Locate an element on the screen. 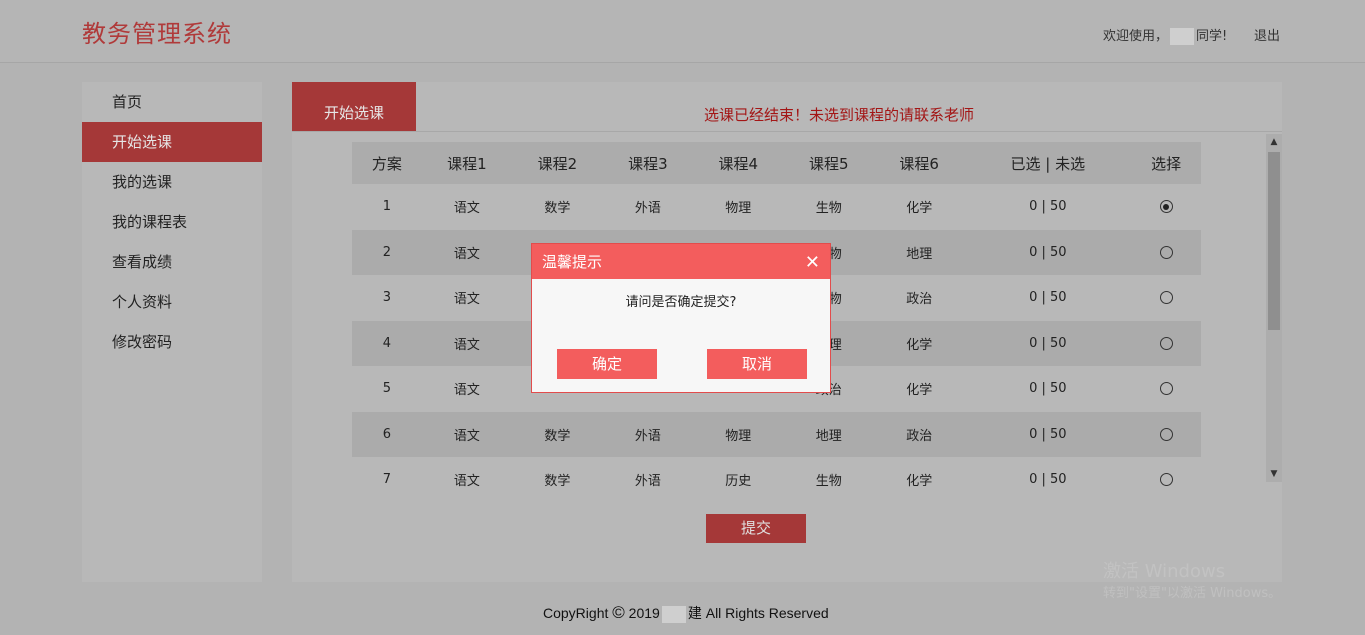 Image resolution: width=1365 pixels, height=635 pixels. table-row: 7 语文 数学 外语 历史 生物 化学 0 | 50 is located at coordinates (776, 472).